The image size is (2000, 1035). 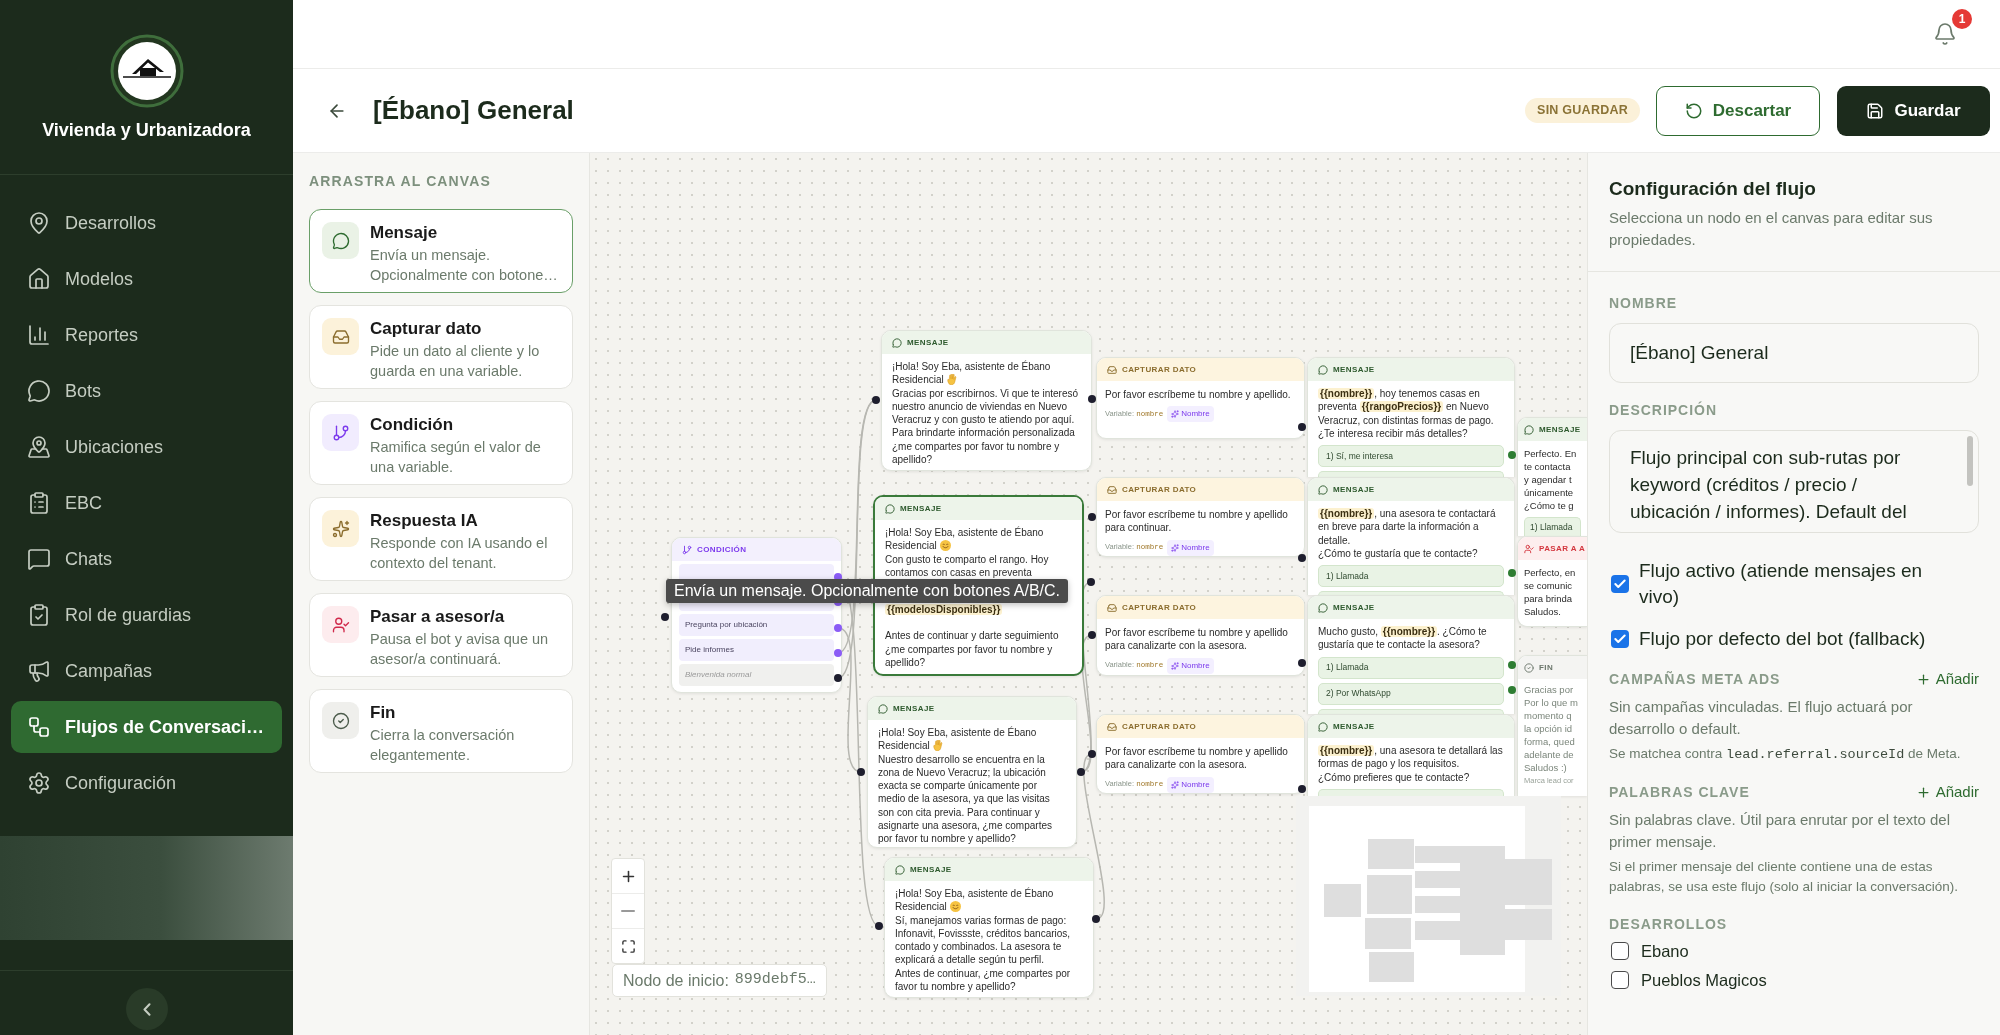 What do you see at coordinates (972, 649) in the screenshot?
I see `message-text: Antes de continuar y darte seguimiento ¿me compartes por favor tu nombre y apellido?` at bounding box center [972, 649].